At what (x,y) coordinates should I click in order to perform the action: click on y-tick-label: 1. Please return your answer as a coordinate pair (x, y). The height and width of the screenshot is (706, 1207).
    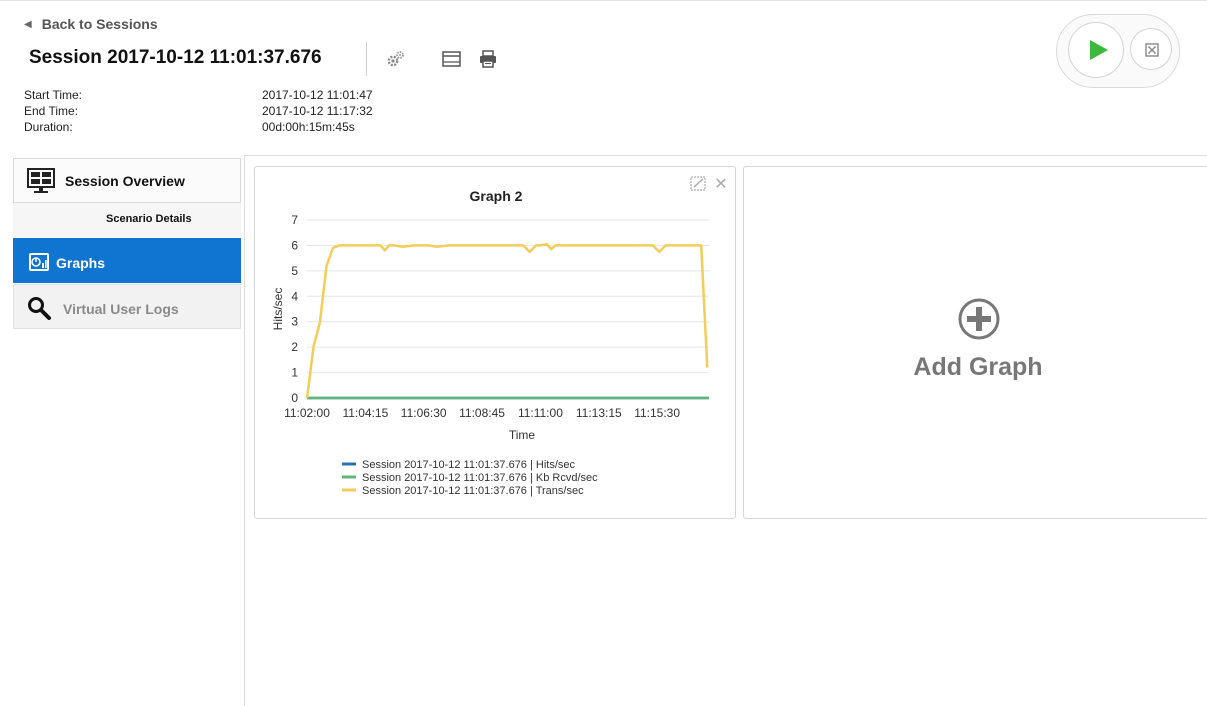
    Looking at the image, I should click on (294, 373).